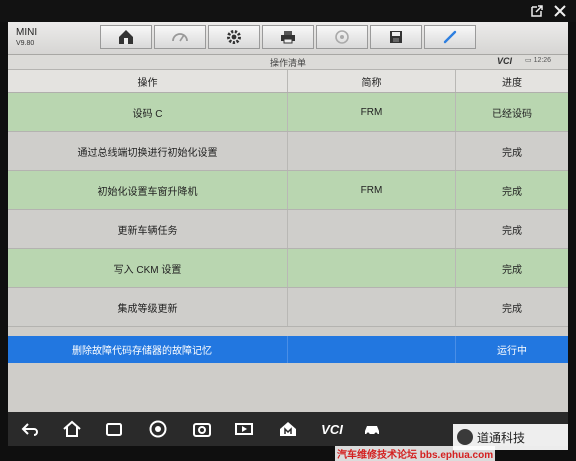 This screenshot has width=576, height=461. I want to click on help-button, so click(342, 37).